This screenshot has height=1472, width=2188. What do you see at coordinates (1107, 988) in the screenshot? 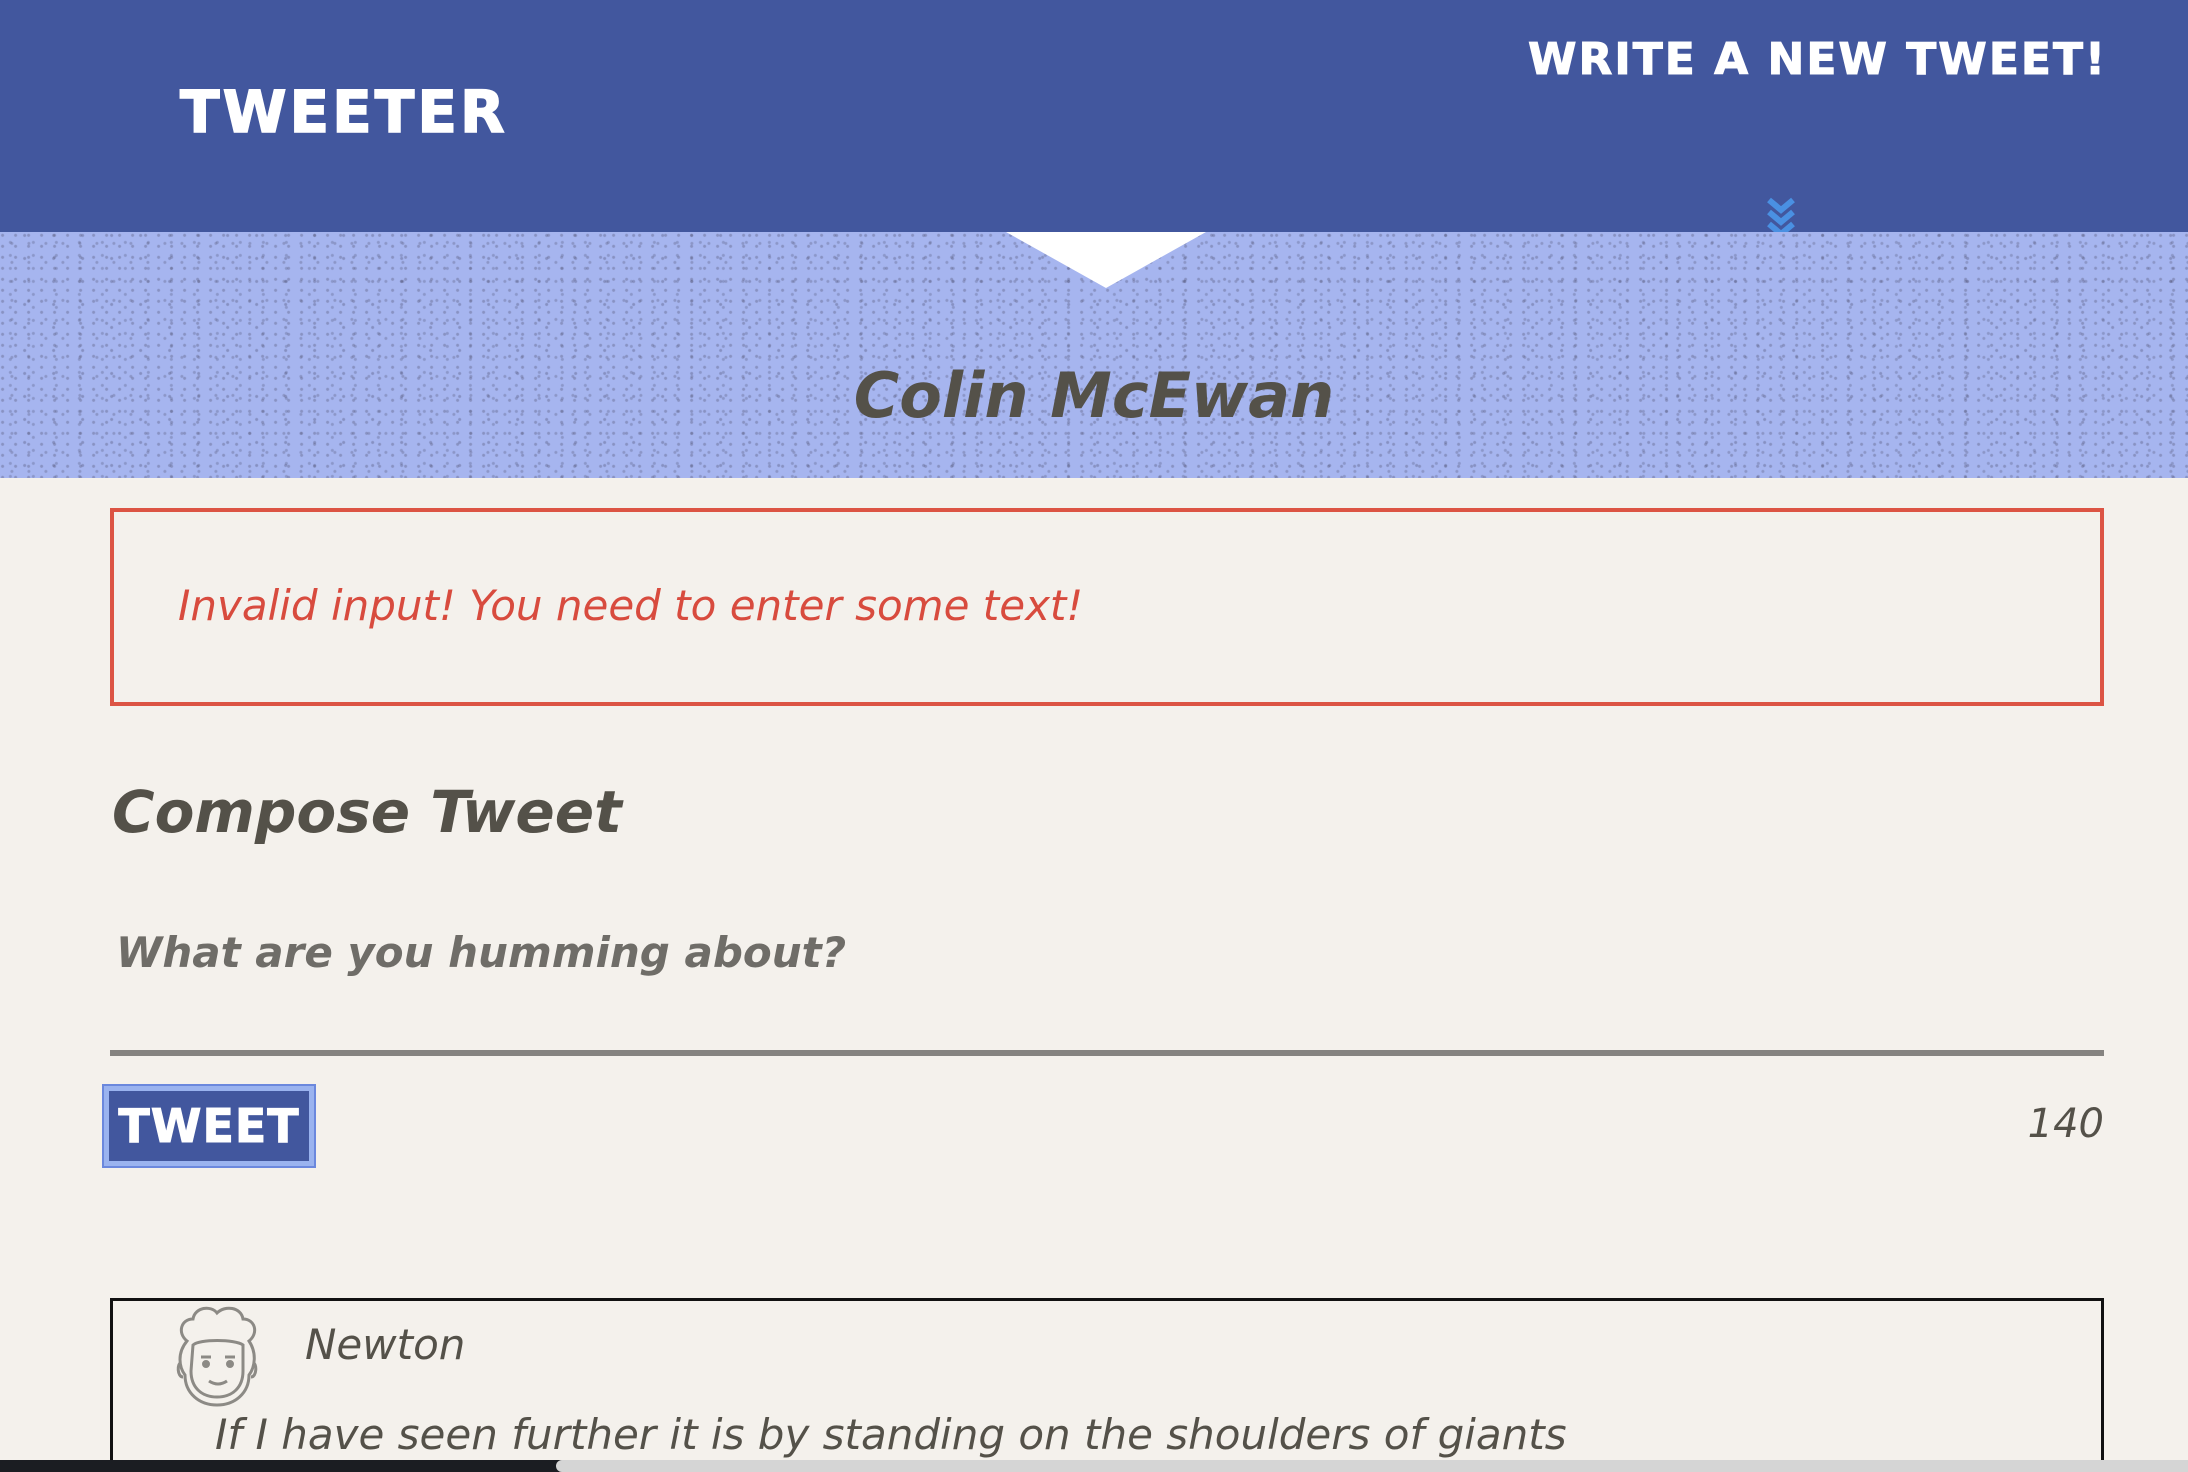
I see `tweet-text-input` at bounding box center [1107, 988].